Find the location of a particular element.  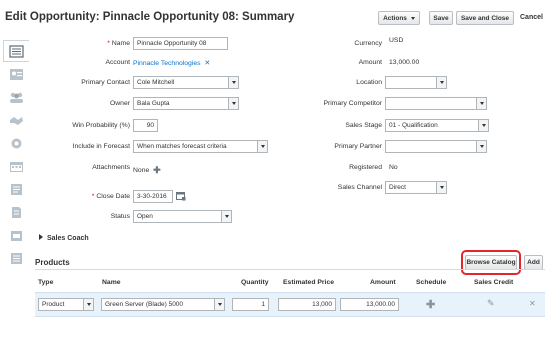

sidebar-item-settings is located at coordinates (16, 143).